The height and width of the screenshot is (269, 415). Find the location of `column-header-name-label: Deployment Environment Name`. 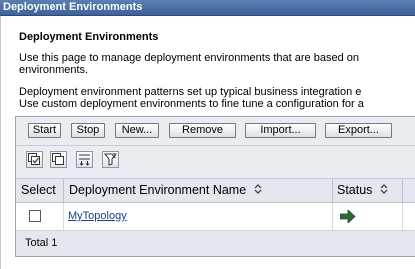

column-header-name-label: Deployment Environment Name is located at coordinates (158, 190).